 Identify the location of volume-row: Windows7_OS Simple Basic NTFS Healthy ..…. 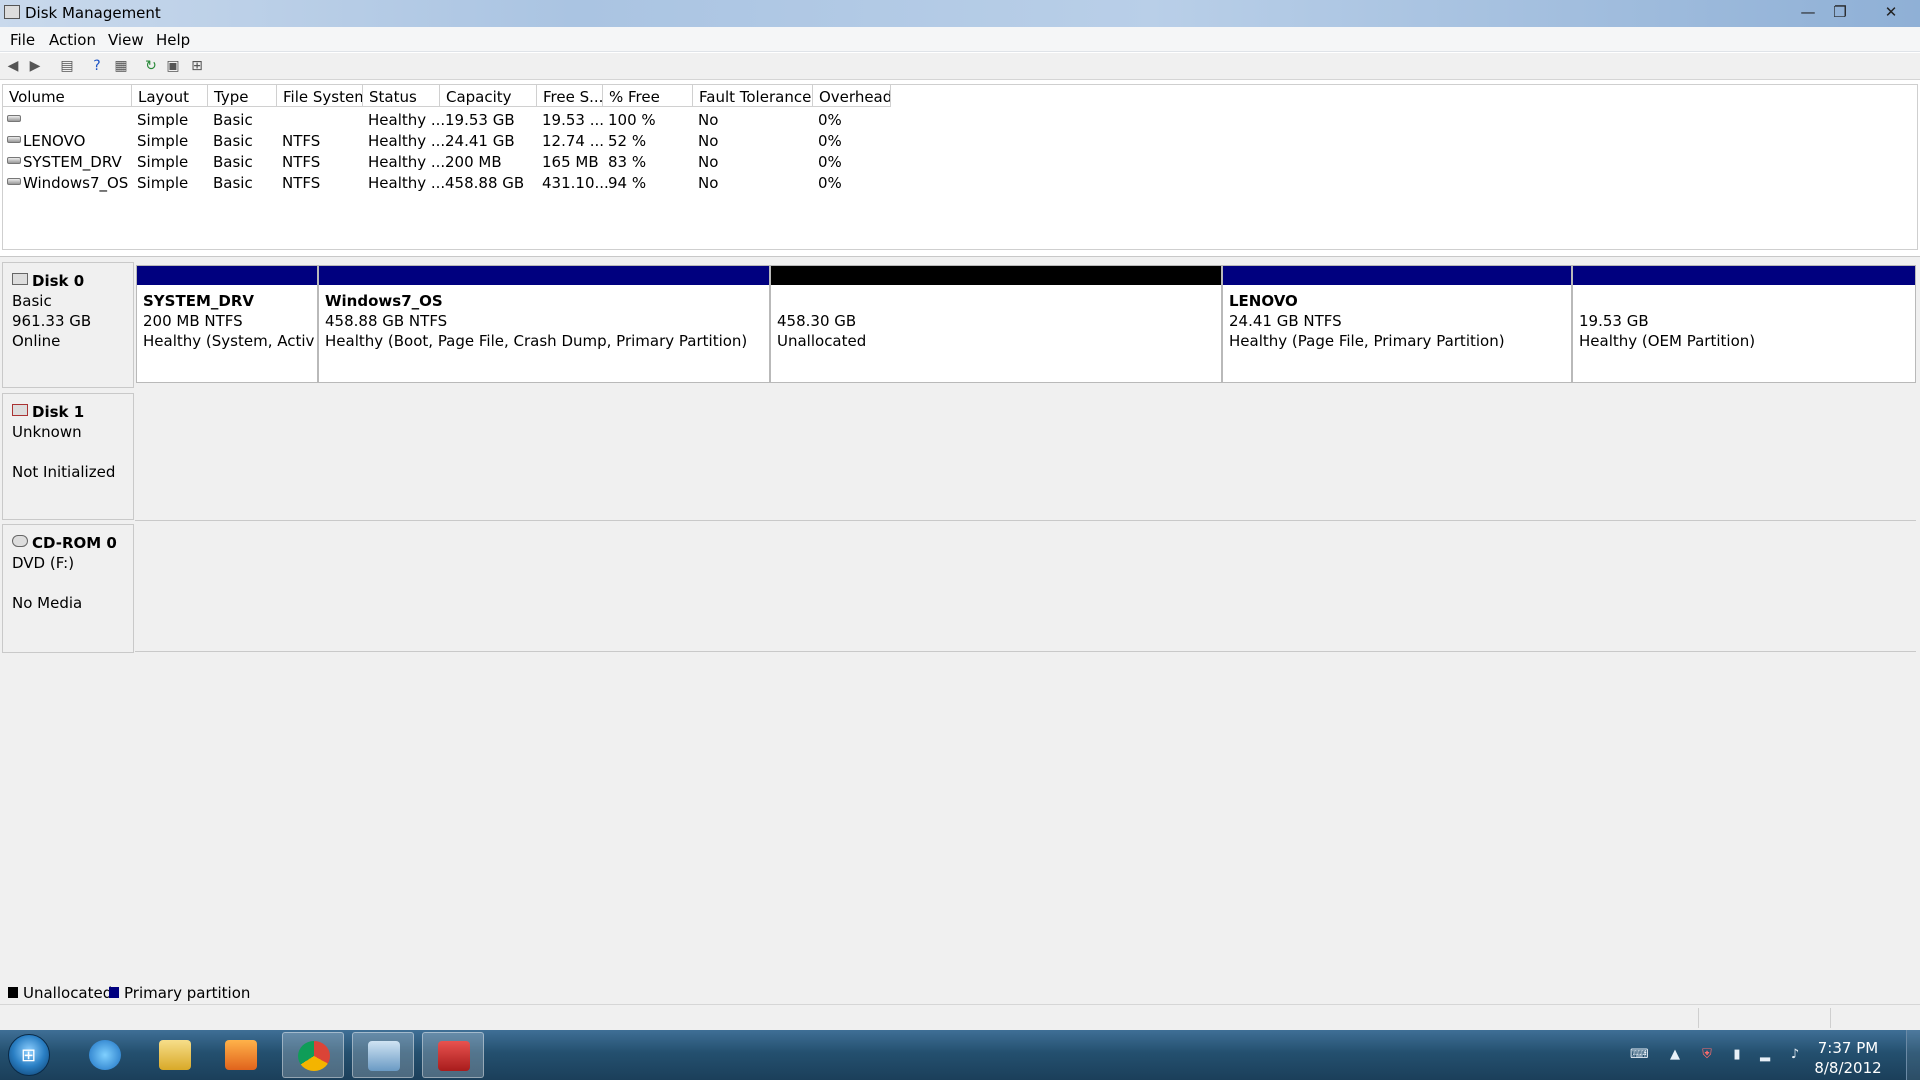
(453, 182).